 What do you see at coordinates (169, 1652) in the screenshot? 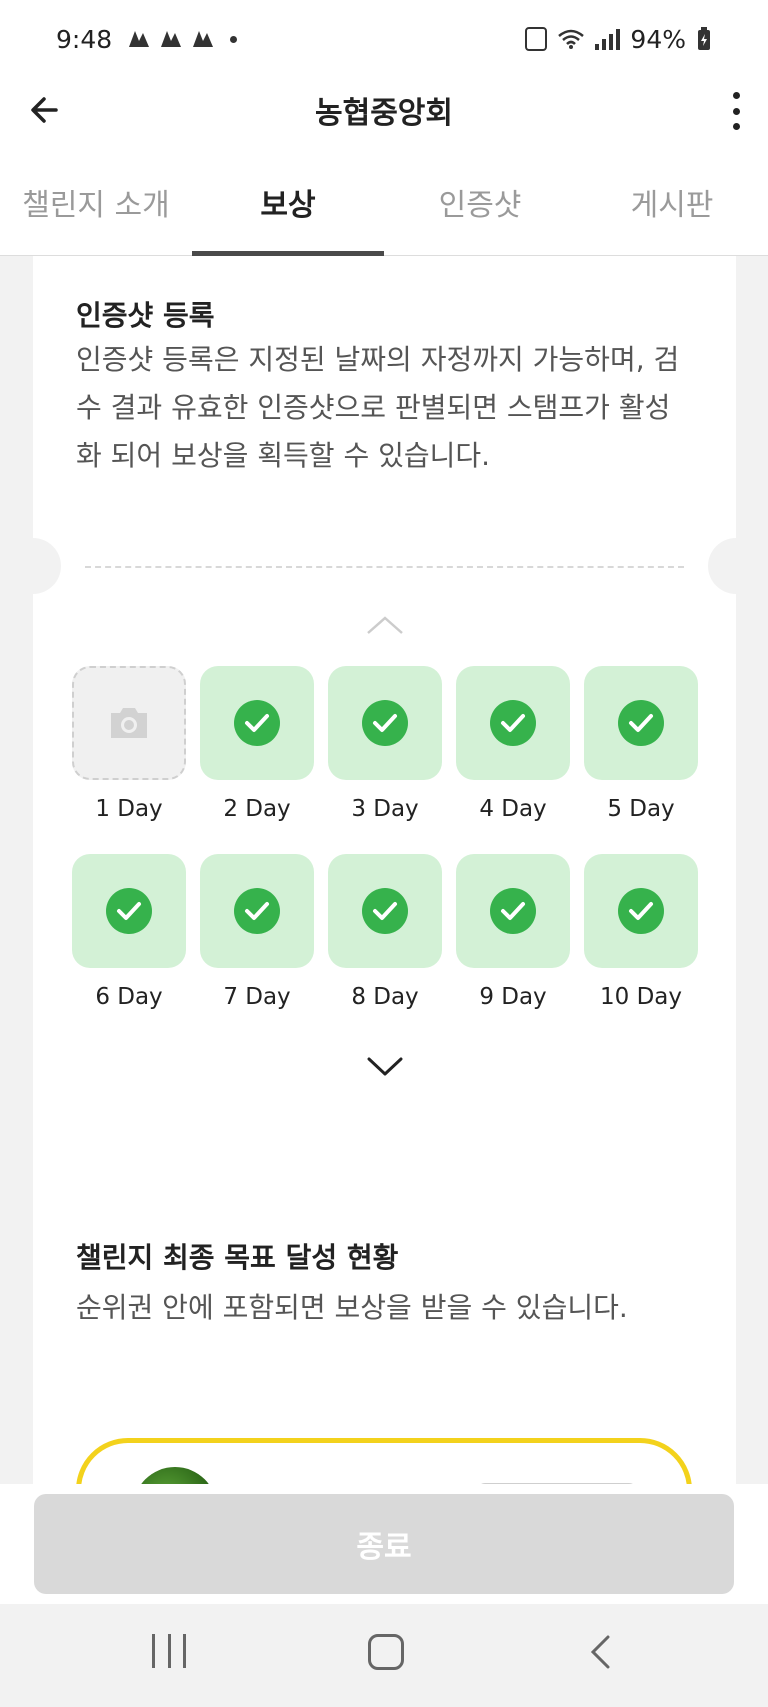
I see `recent-apps-icon` at bounding box center [169, 1652].